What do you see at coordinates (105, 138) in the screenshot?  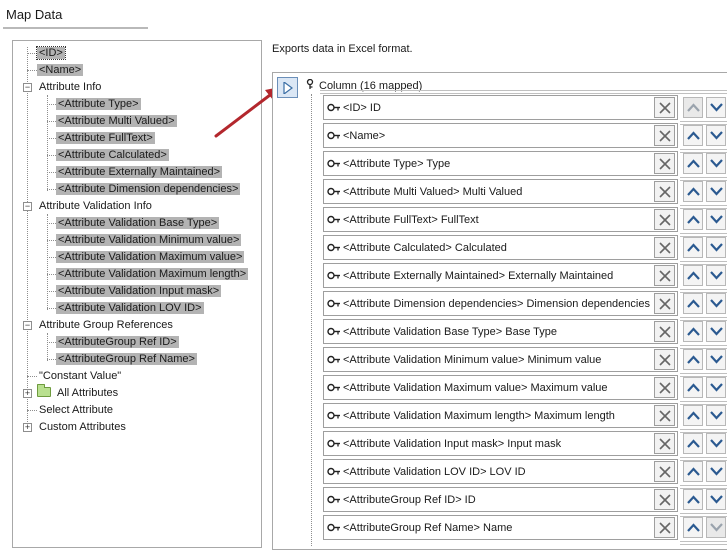 I see `tree-item-attribute-fulltext: <Attribute FullText>` at bounding box center [105, 138].